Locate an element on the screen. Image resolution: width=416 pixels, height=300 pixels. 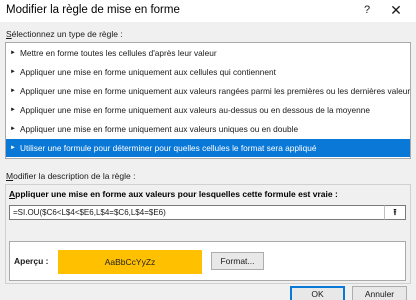
cancel-button: Annuler is located at coordinates (379, 293).